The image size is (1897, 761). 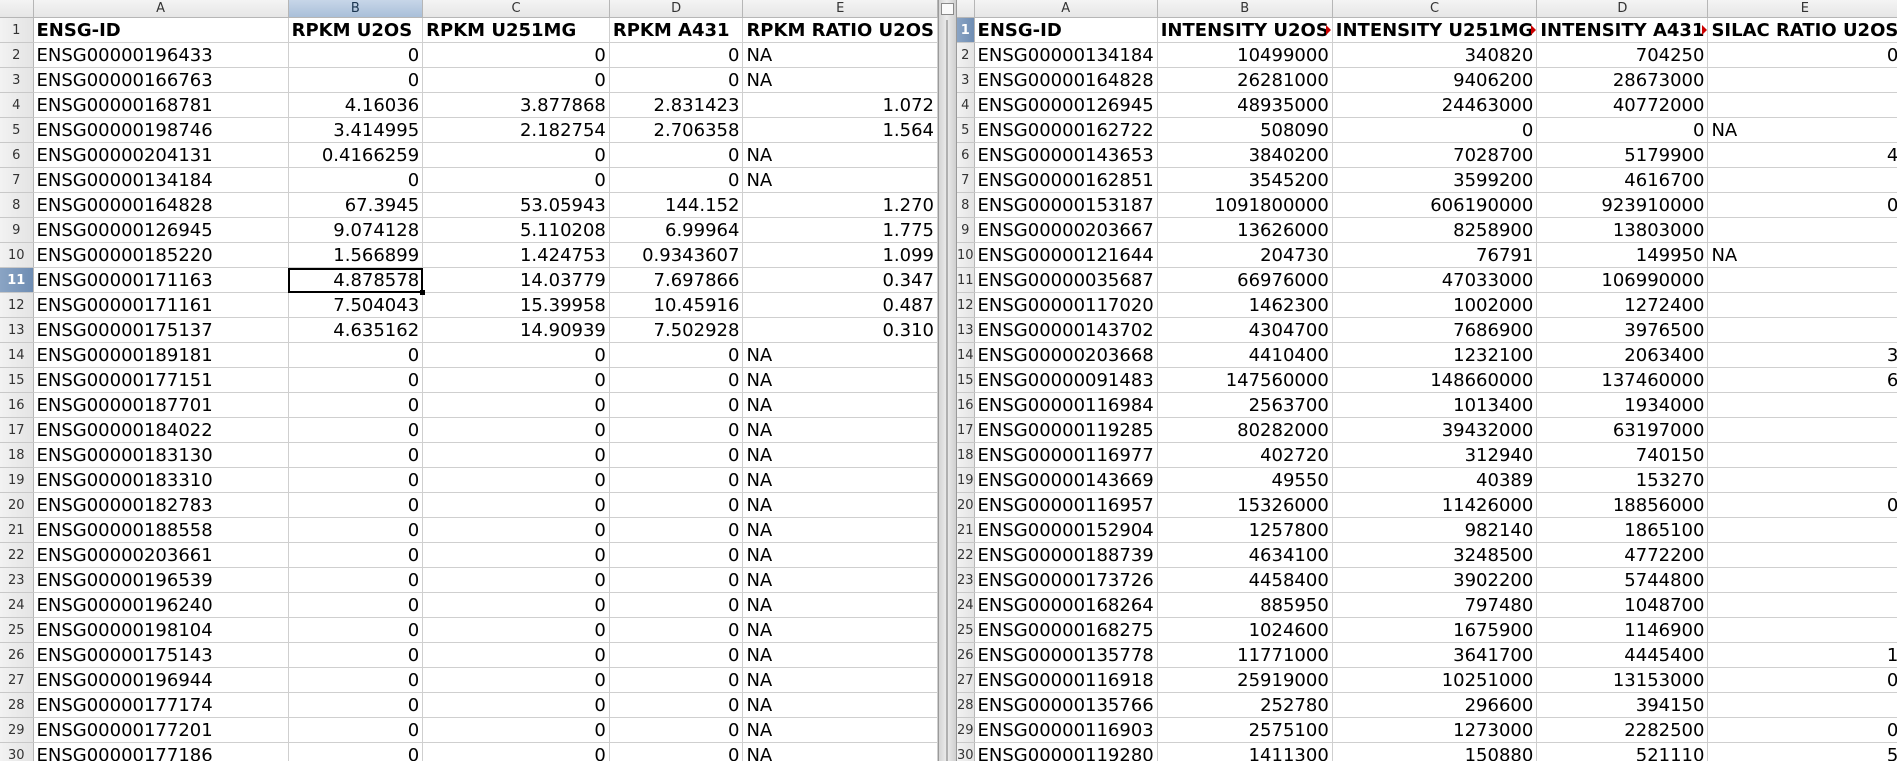 I want to click on cell-d6: 0, so click(x=676, y=155).